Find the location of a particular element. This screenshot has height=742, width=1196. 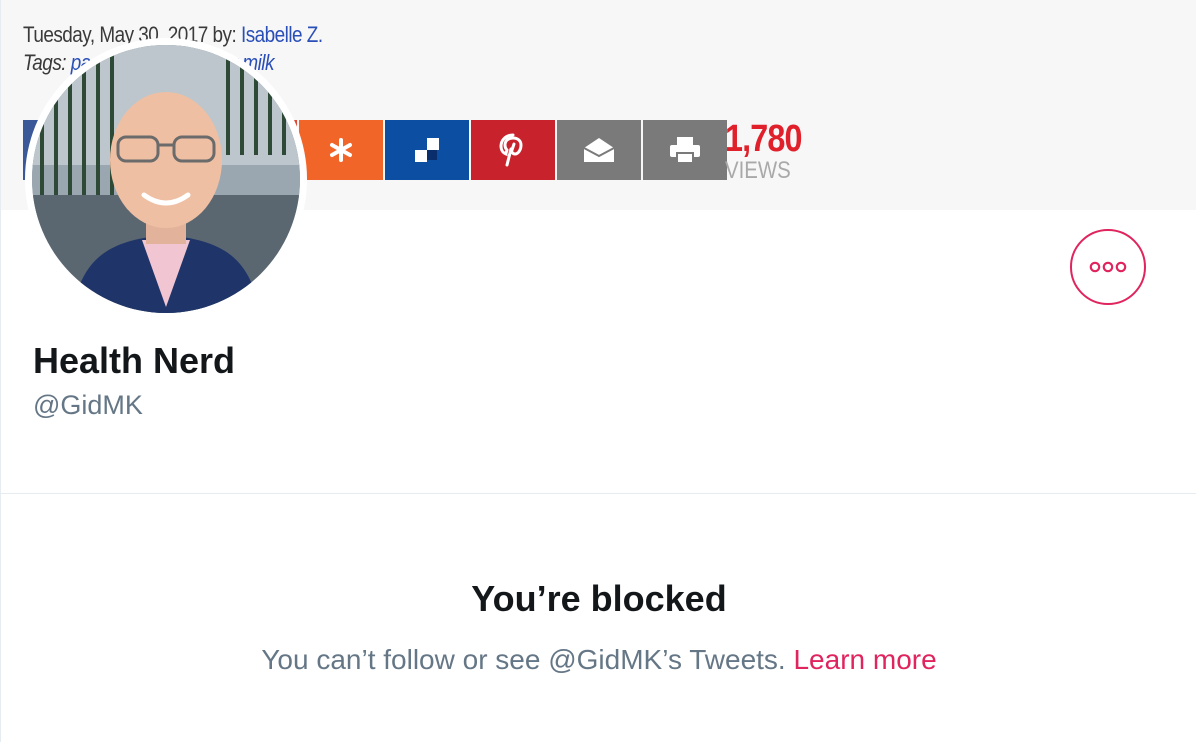

pinterest-share-button is located at coordinates (514, 150).